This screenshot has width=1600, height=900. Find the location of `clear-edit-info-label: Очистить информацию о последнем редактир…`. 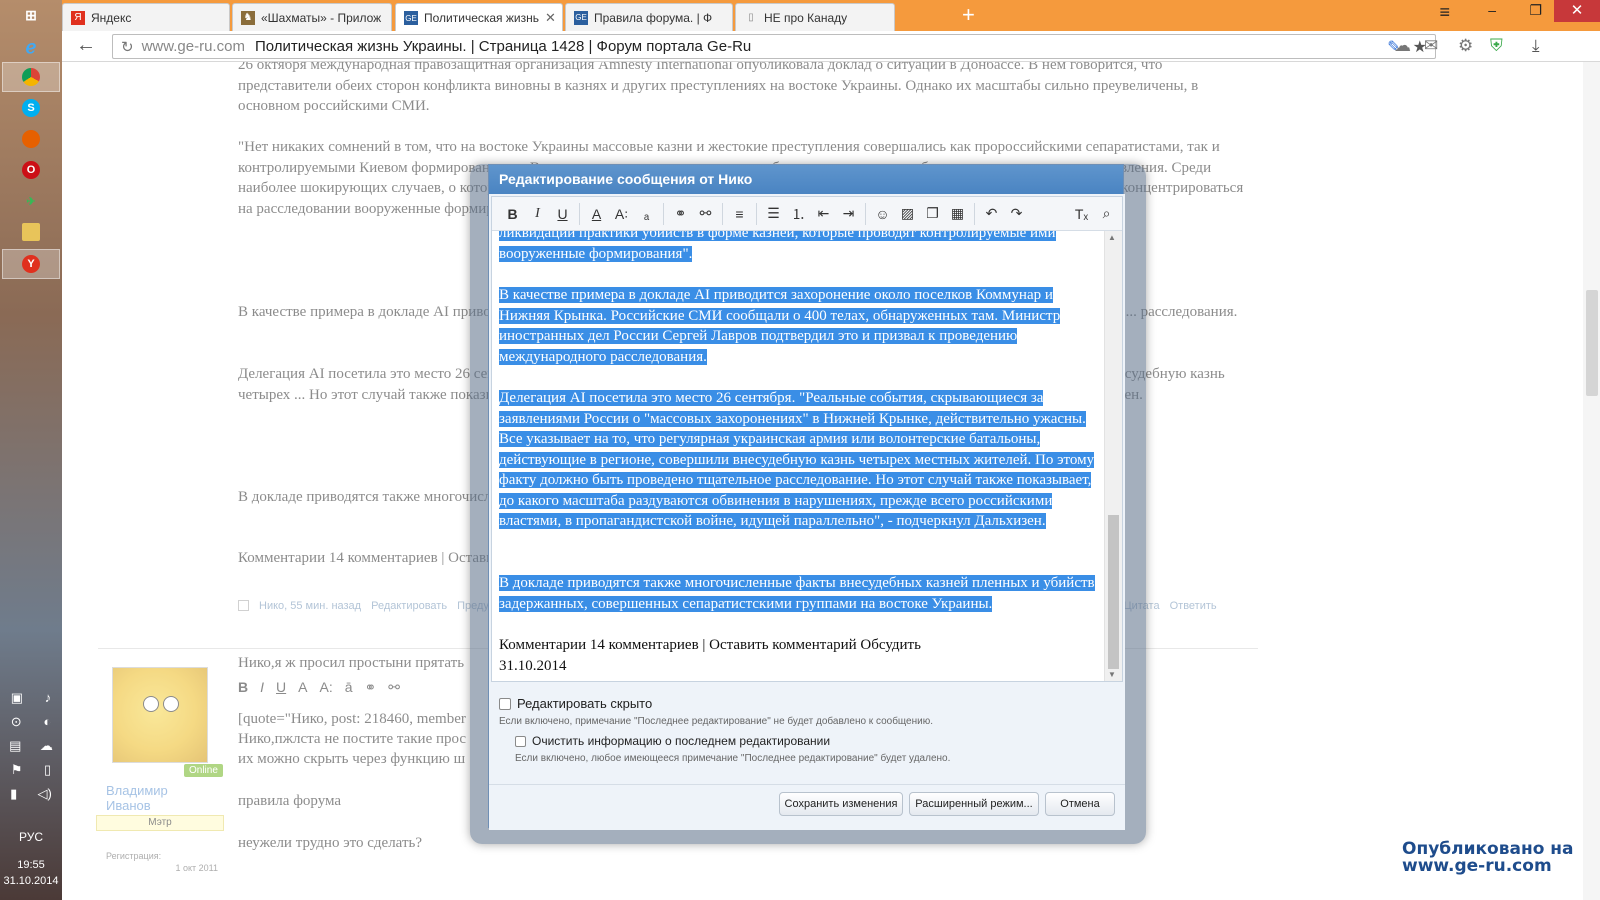

clear-edit-info-label: Очистить информацию о последнем редактир… is located at coordinates (681, 741).